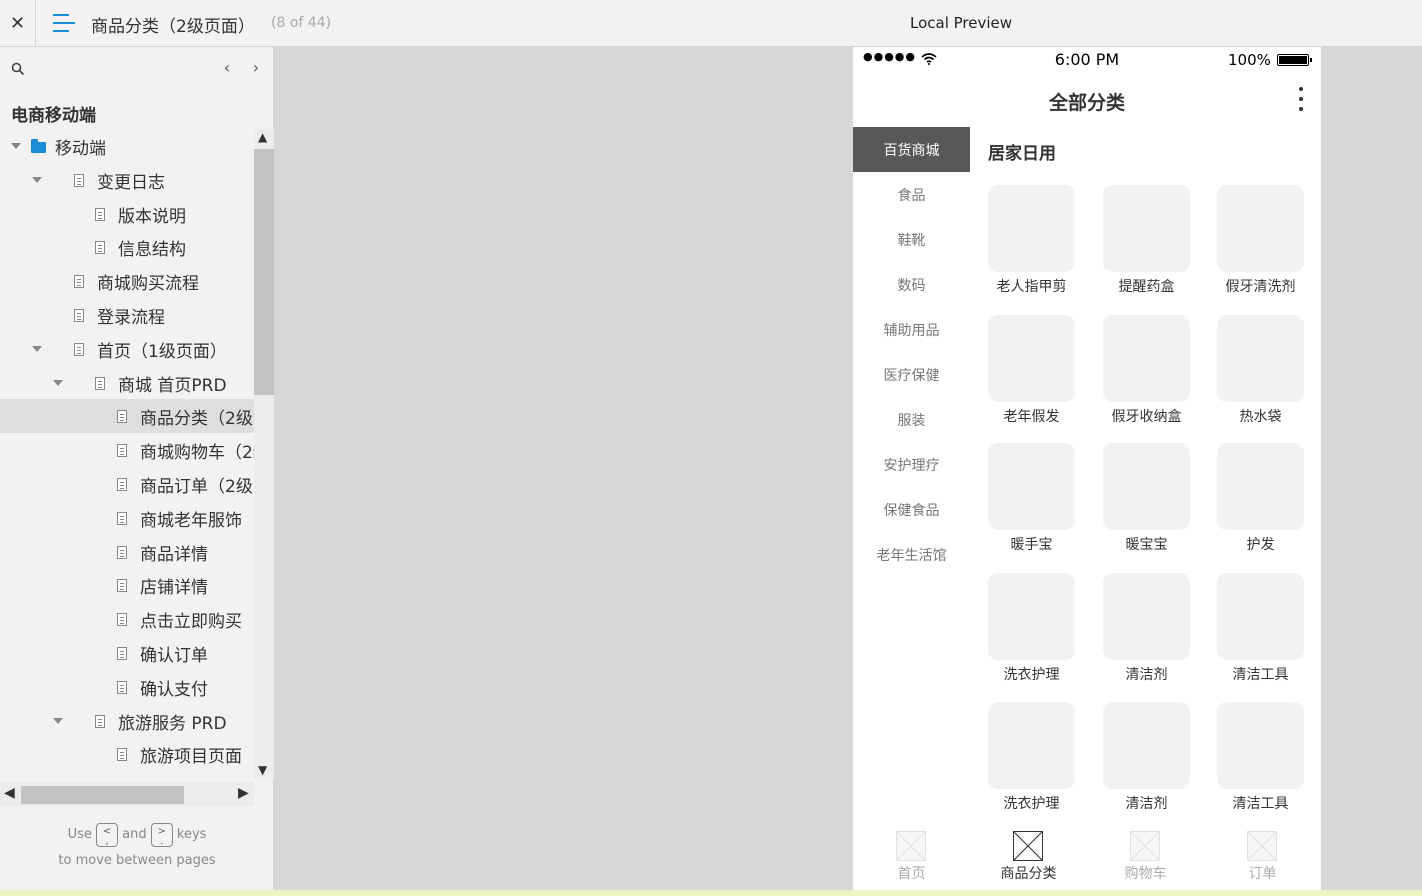  Describe the element at coordinates (911, 374) in the screenshot. I see `category-item: 医疗保健` at that location.